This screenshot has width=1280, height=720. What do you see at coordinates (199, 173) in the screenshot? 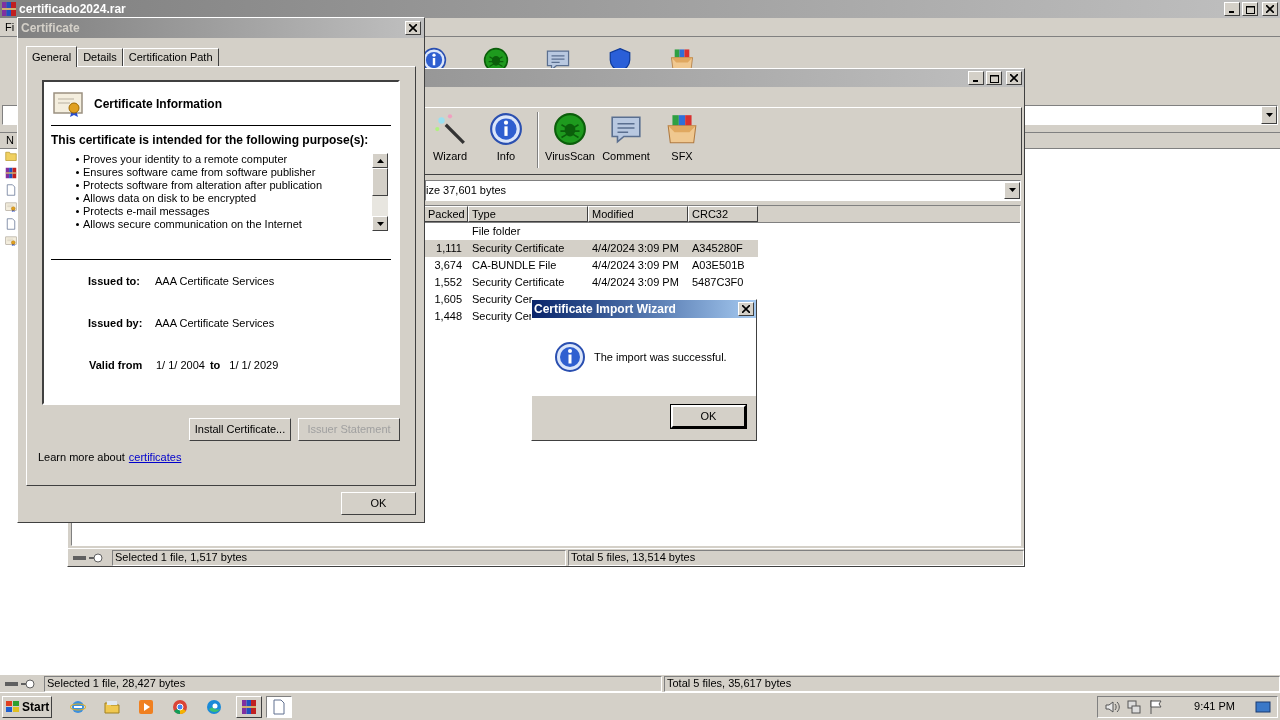
I see `purpose-item: Ensures software came from software publisher` at bounding box center [199, 173].